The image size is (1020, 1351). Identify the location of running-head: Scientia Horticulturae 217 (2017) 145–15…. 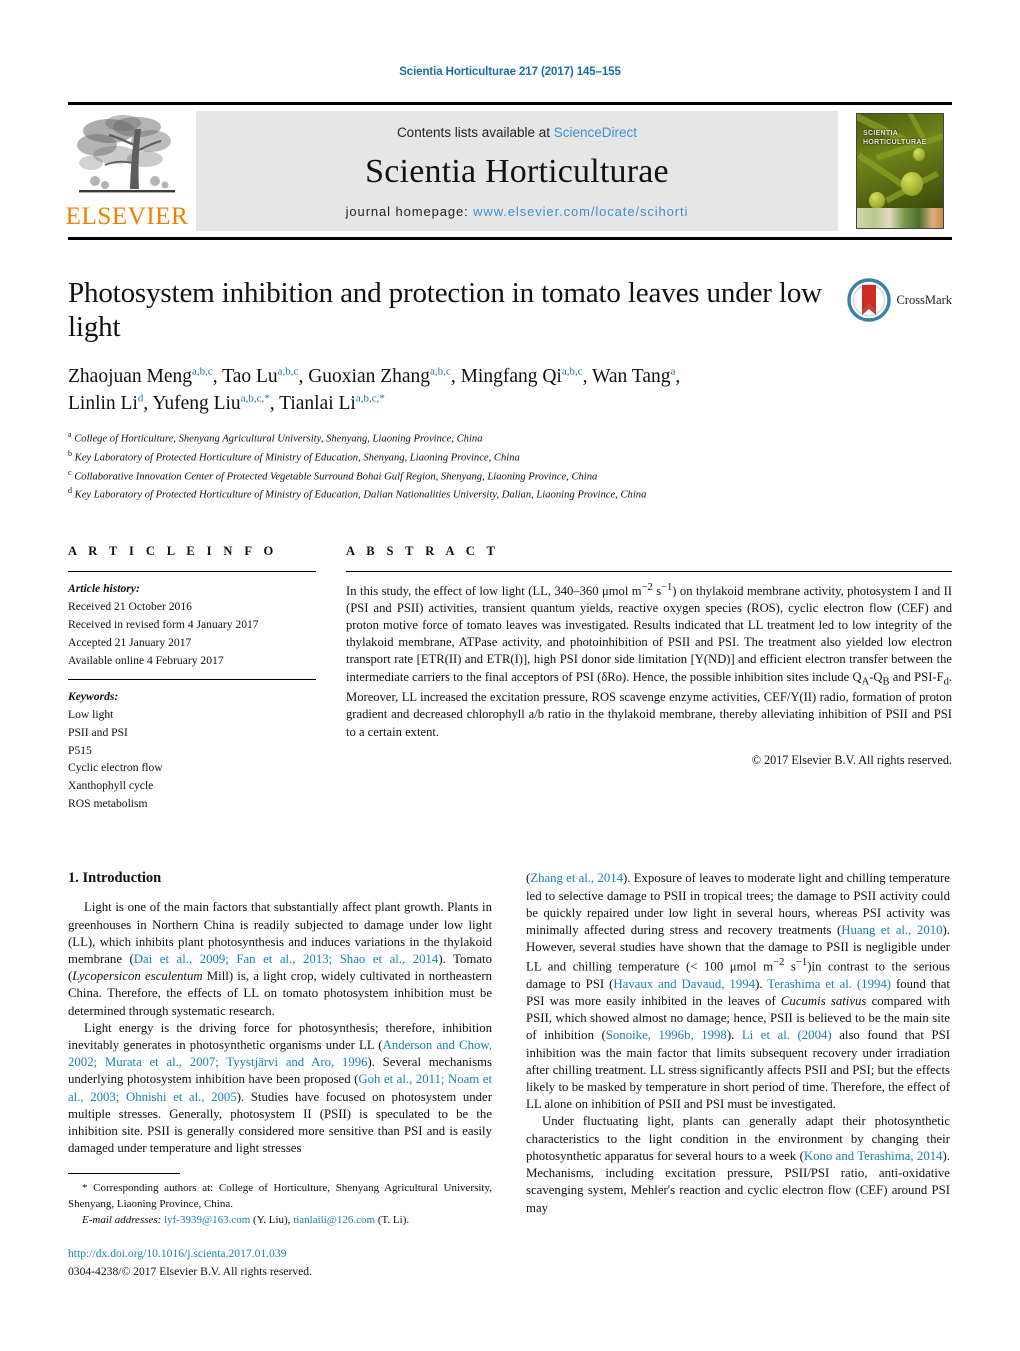
(510, 72).